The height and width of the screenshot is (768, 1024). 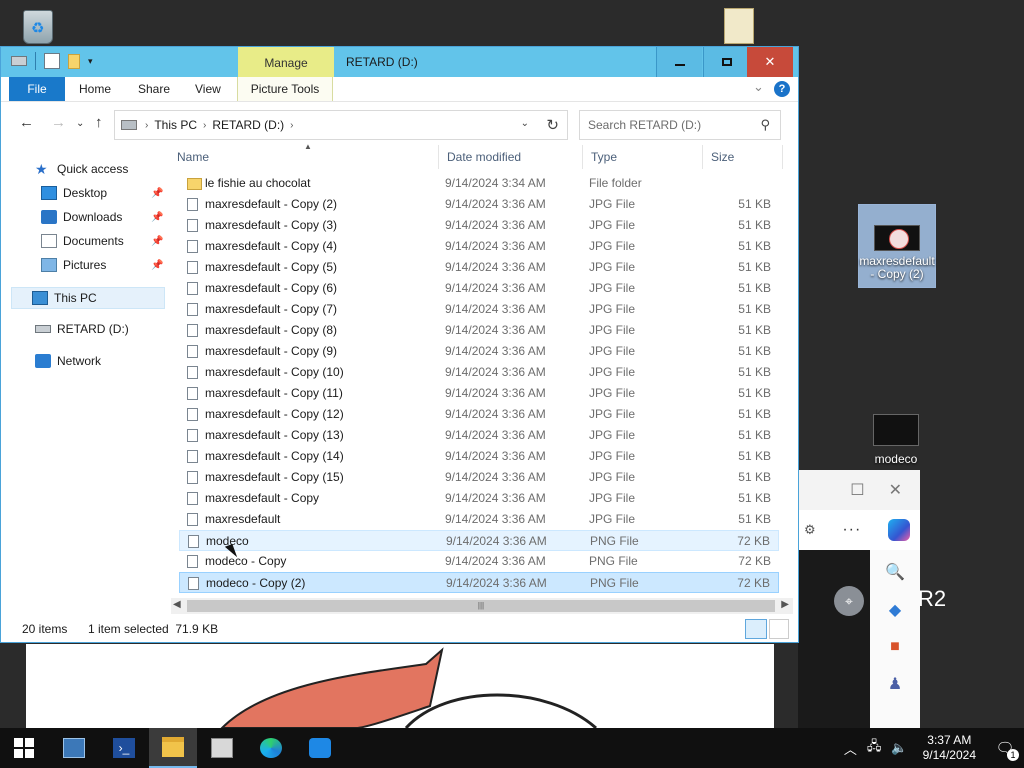 I want to click on recycle-bin-icon, so click(x=38, y=27).